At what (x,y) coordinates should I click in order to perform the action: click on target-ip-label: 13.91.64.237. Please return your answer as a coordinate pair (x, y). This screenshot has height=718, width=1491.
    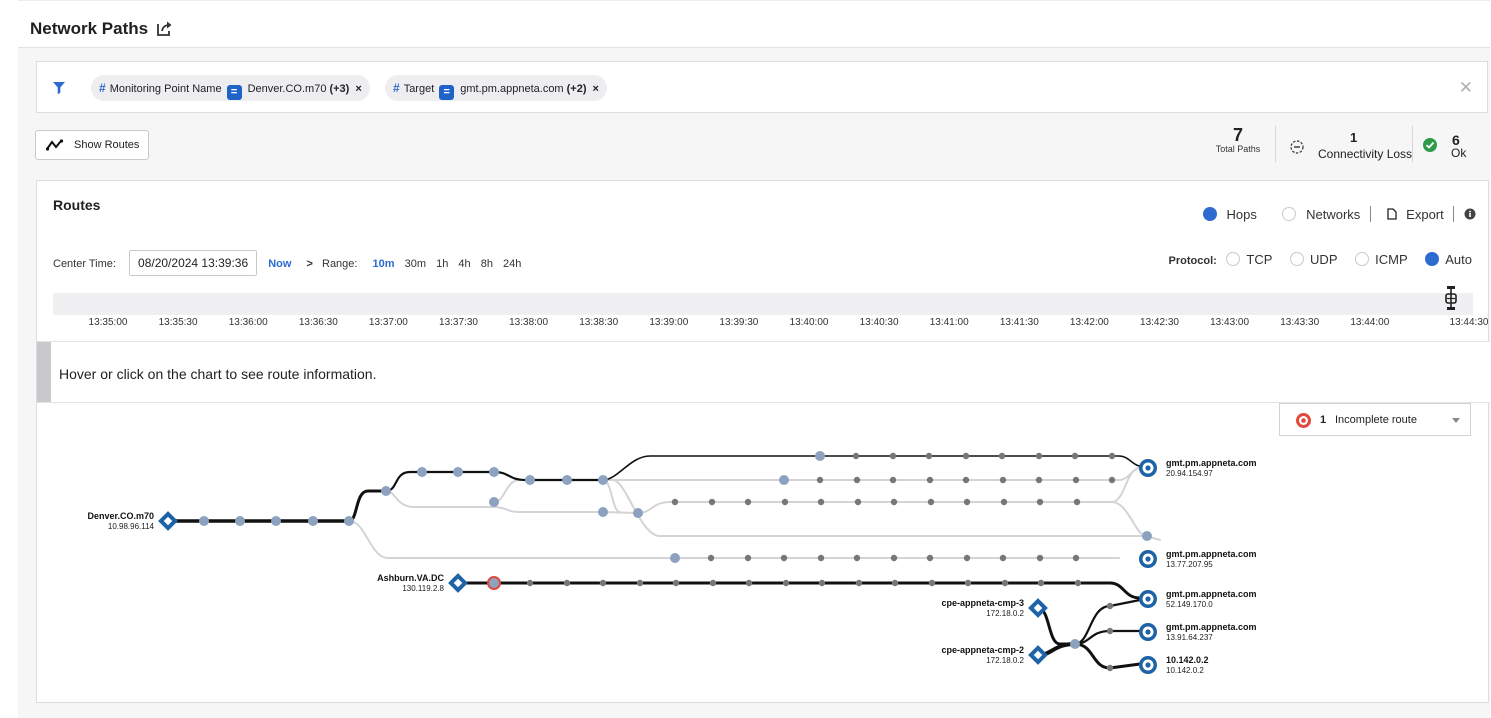
    Looking at the image, I should click on (1189, 637).